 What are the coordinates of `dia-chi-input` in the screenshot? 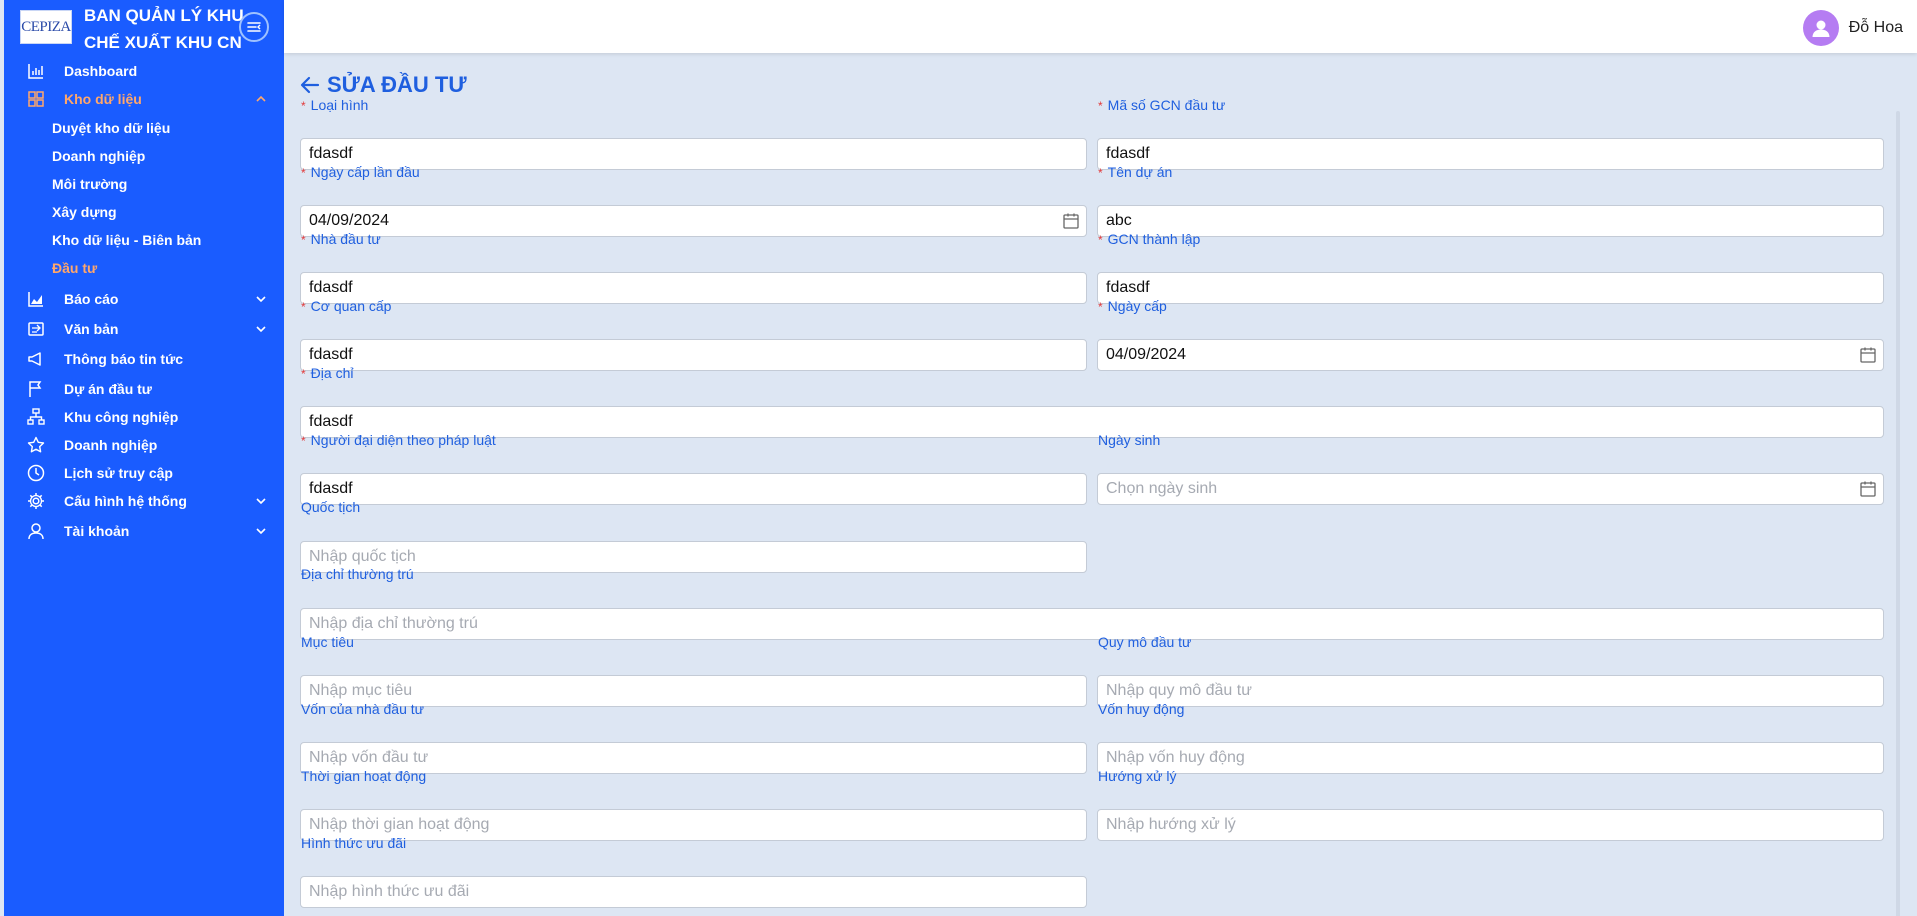 It's located at (1092, 422).